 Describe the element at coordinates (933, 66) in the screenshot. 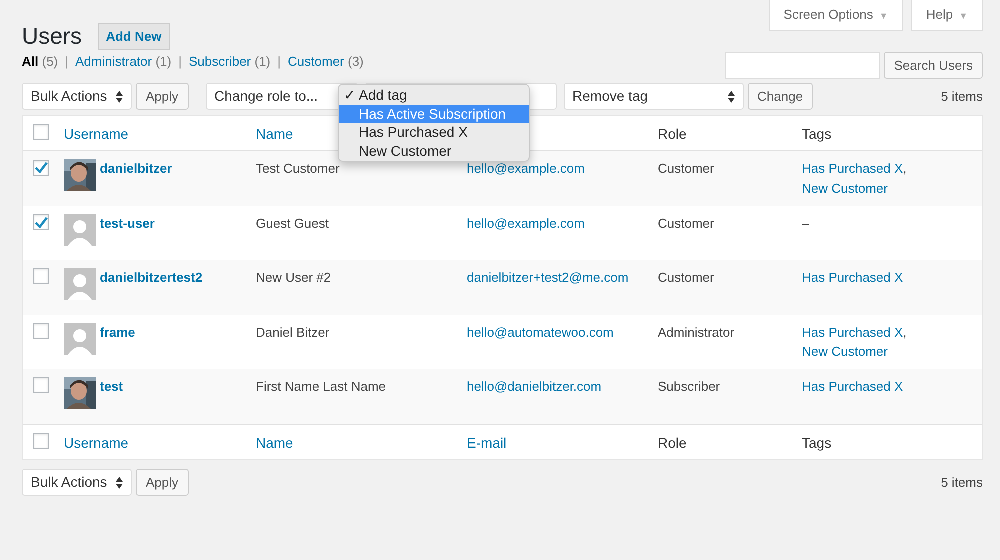

I see `search-button: Search Users` at that location.